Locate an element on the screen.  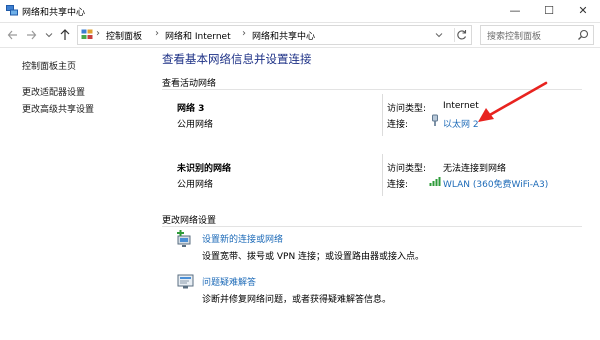
ethernet-icon is located at coordinates (435, 120).